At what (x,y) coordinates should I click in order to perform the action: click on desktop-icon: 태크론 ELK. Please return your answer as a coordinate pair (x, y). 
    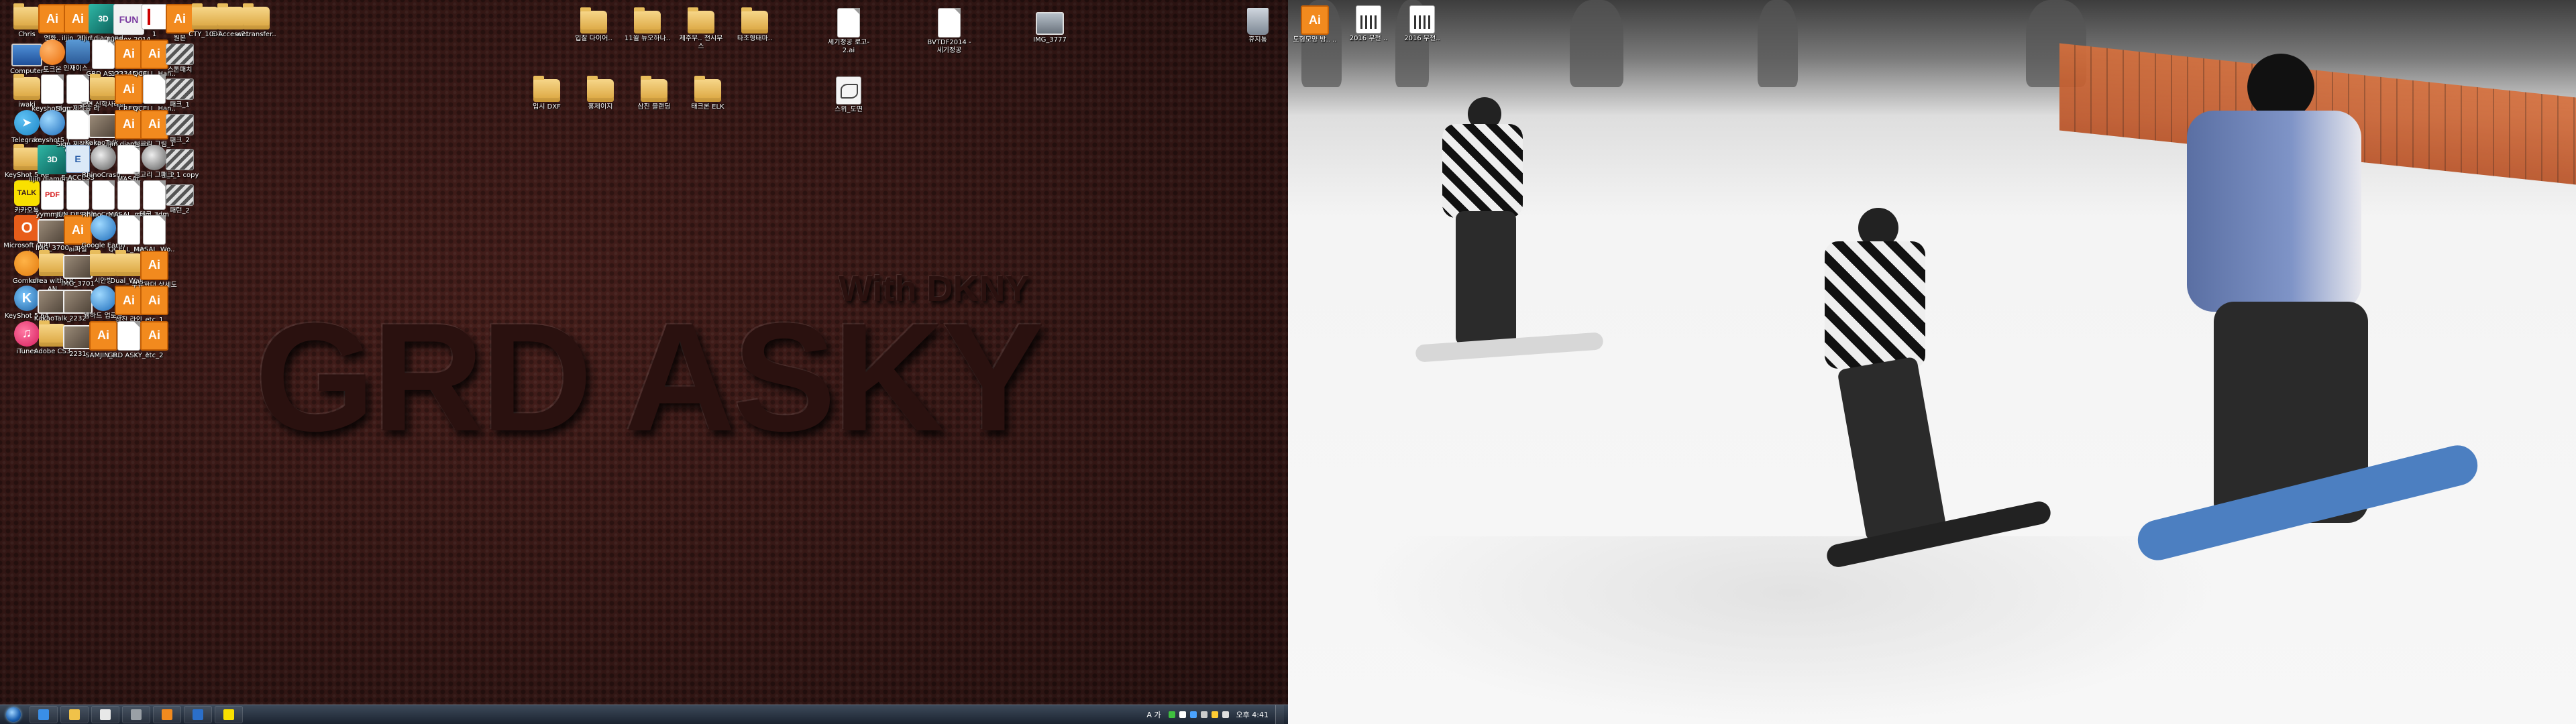
    Looking at the image, I should click on (707, 107).